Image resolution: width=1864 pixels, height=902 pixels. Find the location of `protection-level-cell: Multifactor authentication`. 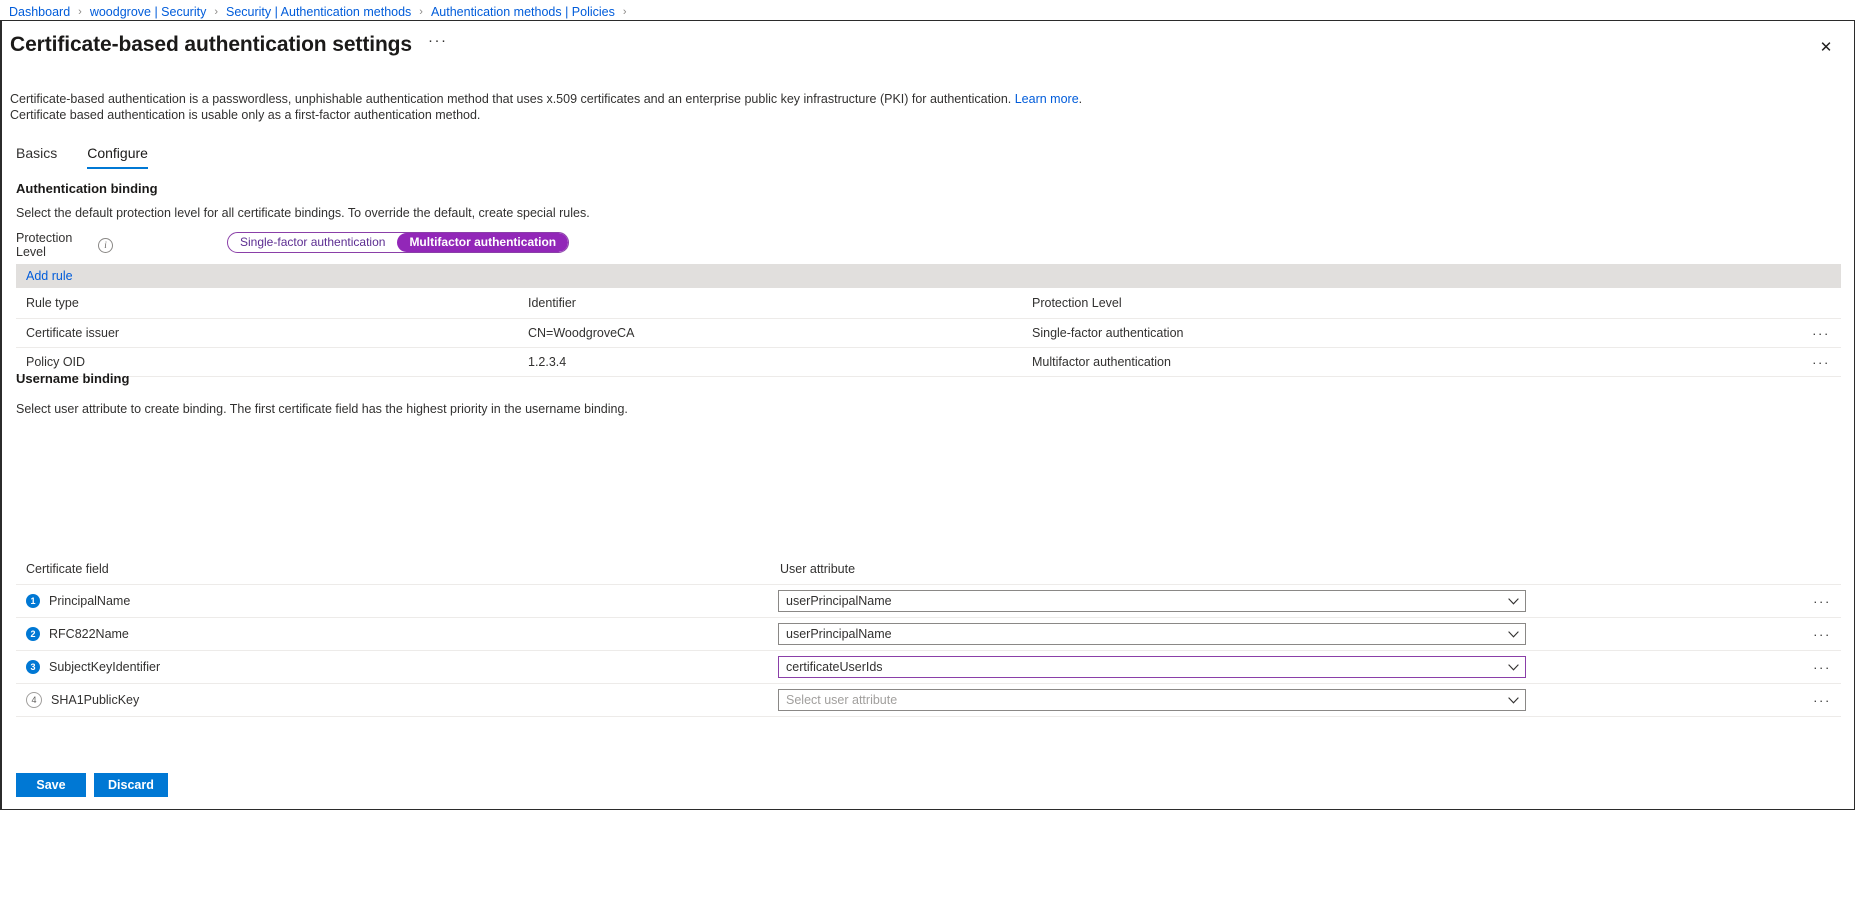

protection-level-cell: Multifactor authentication is located at coordinates (1101, 362).